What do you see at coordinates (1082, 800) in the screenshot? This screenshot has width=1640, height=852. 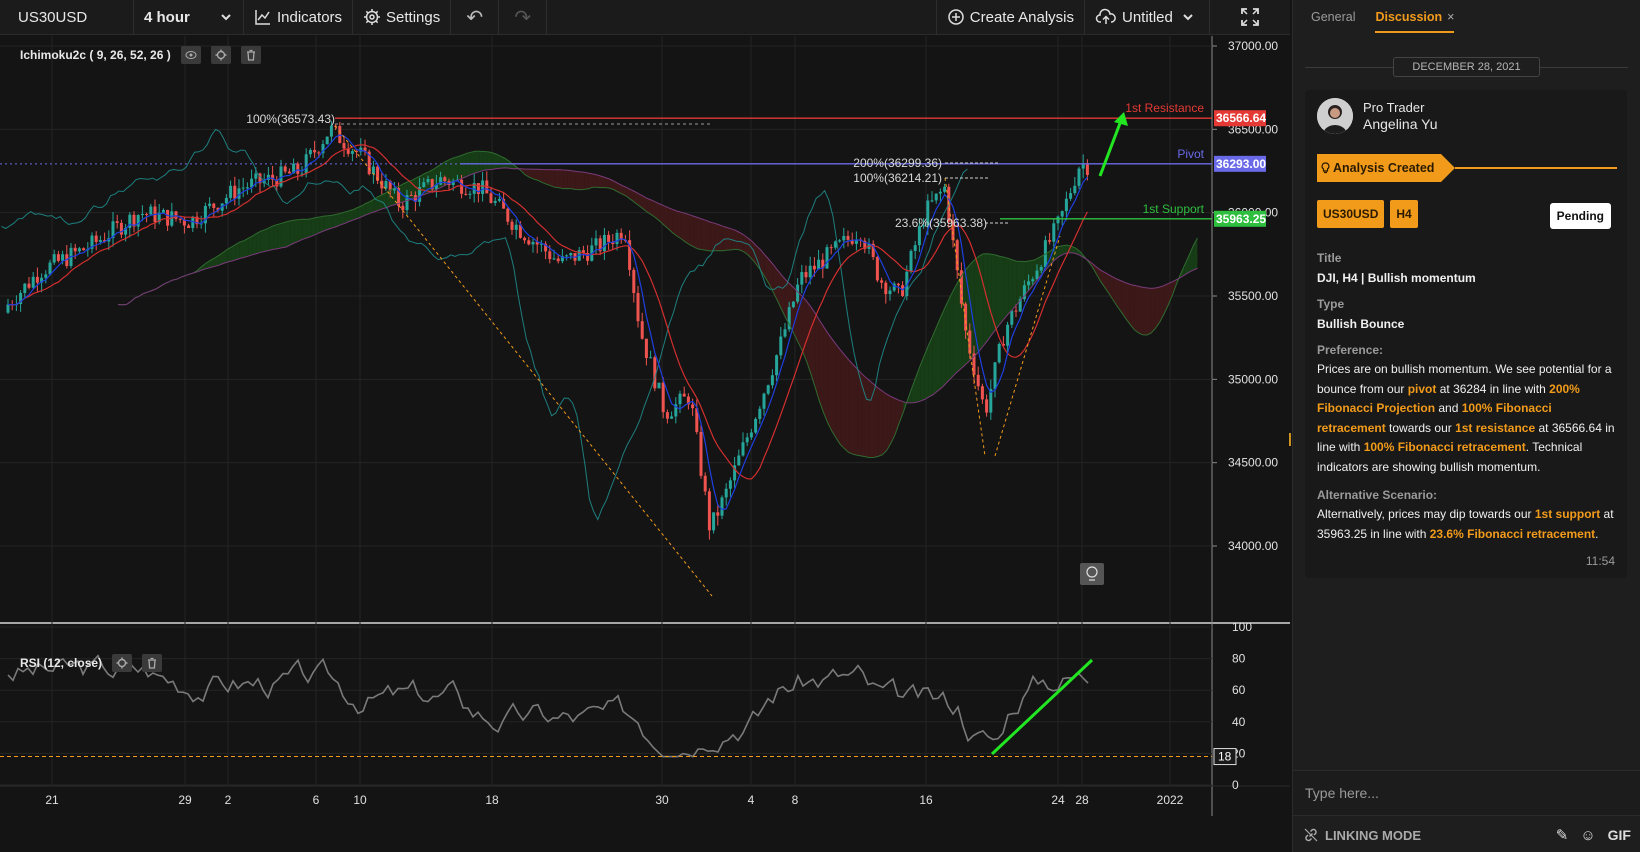 I see `time-tick-label: 28` at bounding box center [1082, 800].